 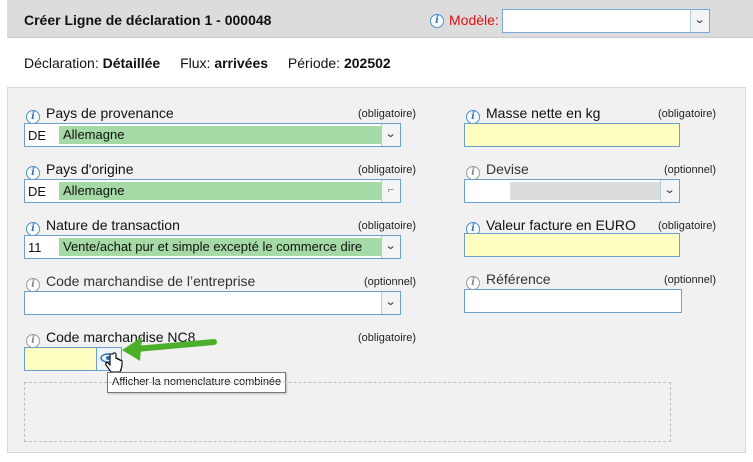 I want to click on code-entreprise-label: i Code marchandise de l’entreprise, so click(x=140, y=282).